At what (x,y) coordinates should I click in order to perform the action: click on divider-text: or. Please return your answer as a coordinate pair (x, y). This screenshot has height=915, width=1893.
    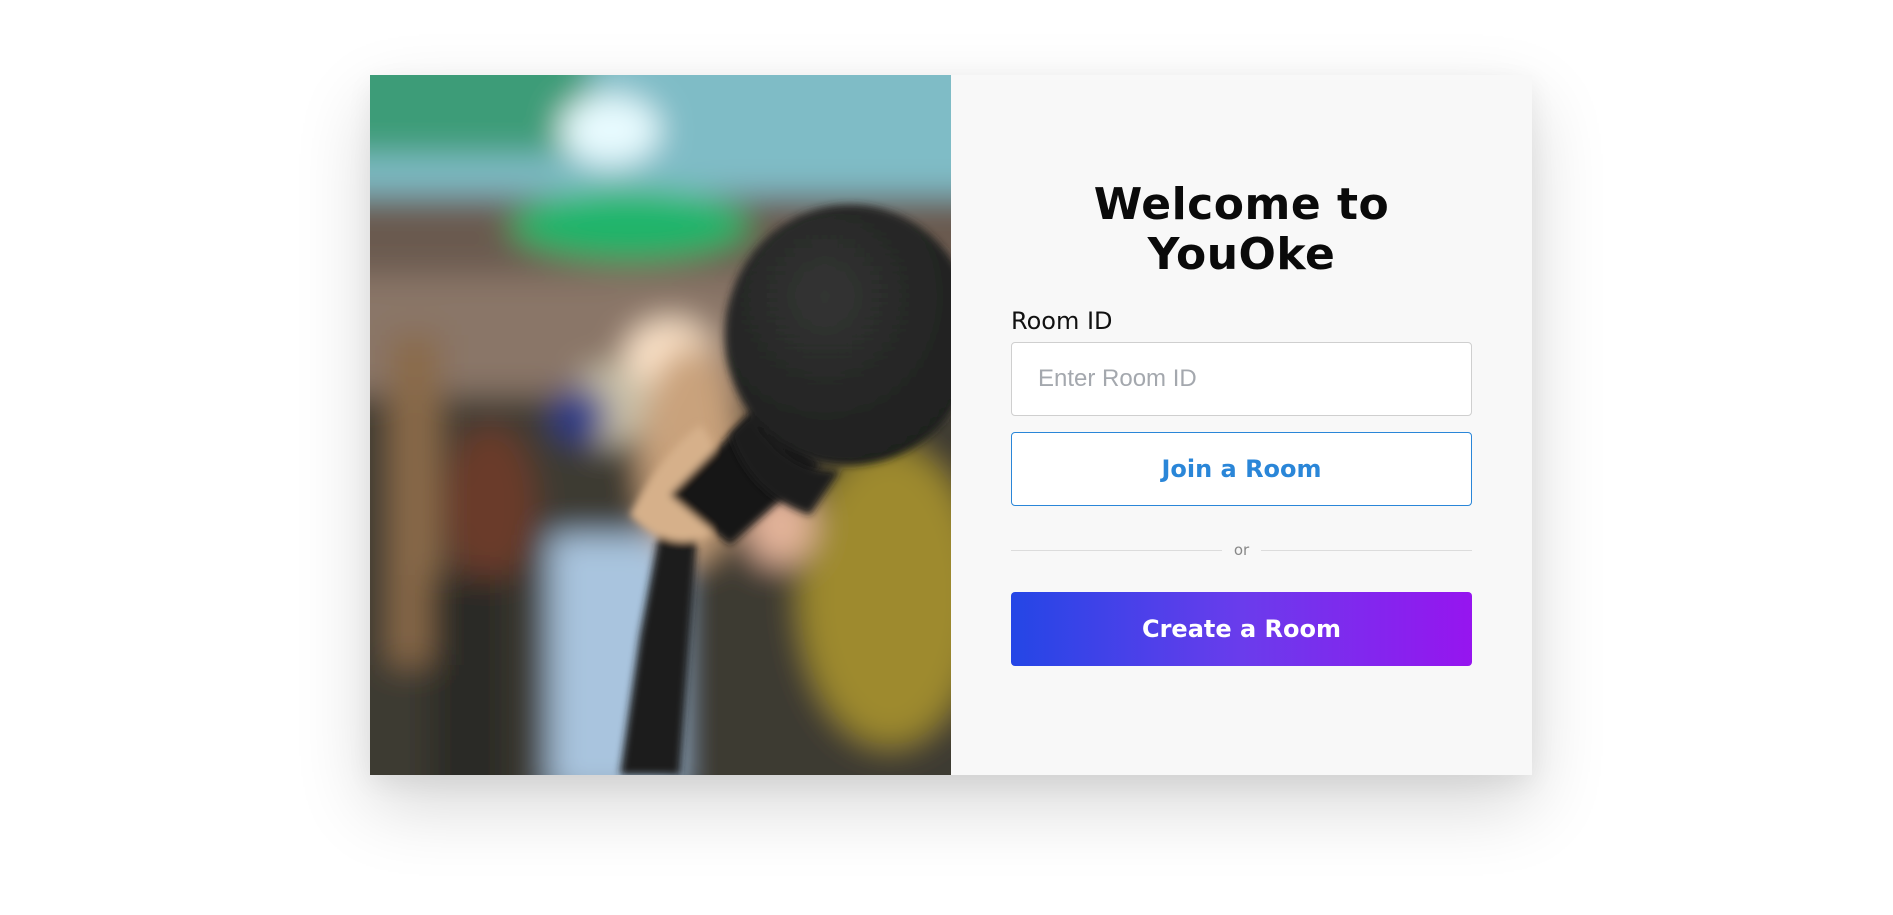
    Looking at the image, I should click on (1241, 550).